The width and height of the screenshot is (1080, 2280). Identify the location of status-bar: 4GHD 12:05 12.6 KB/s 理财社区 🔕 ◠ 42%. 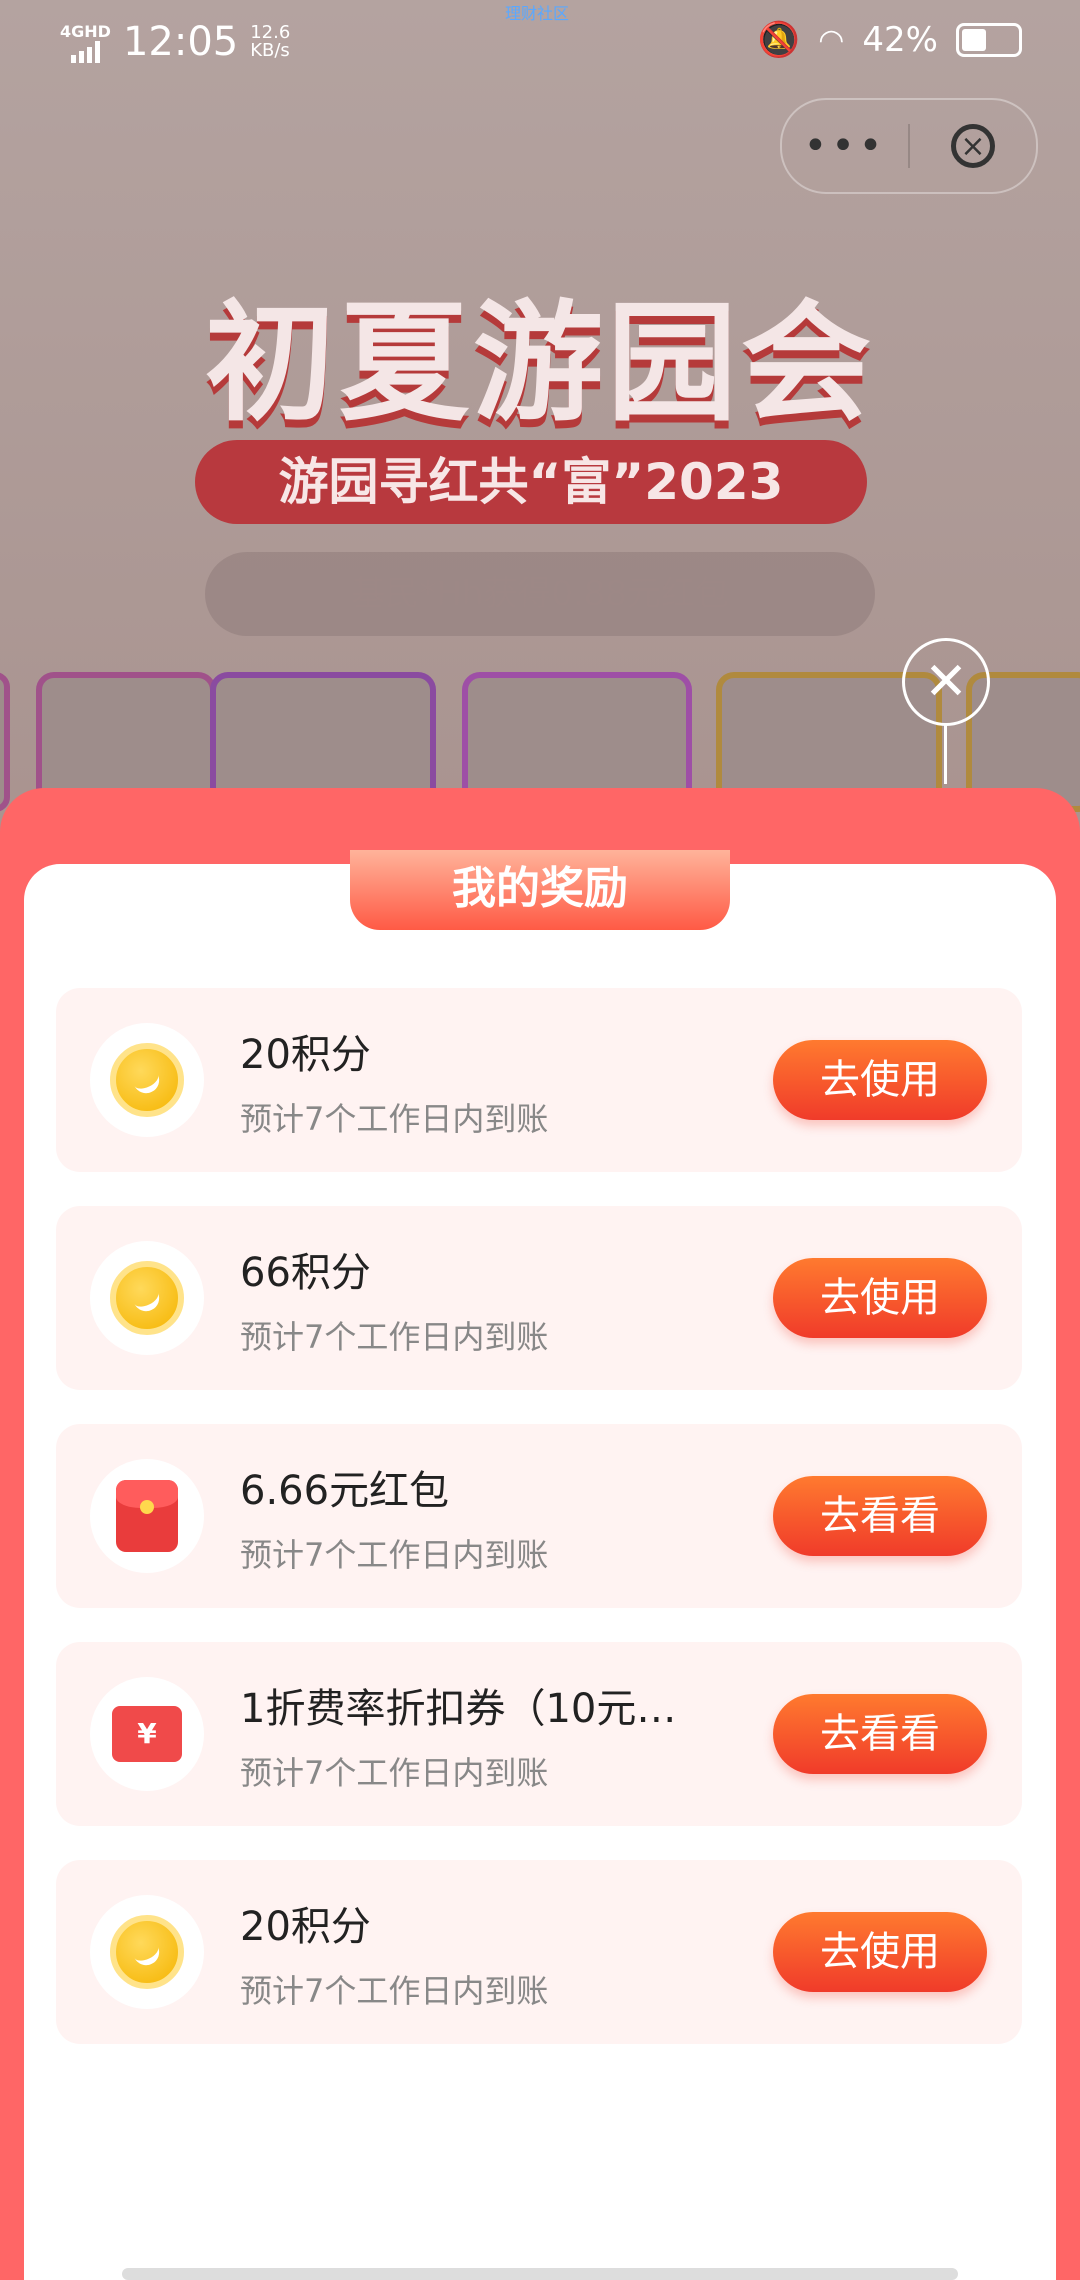
(540, 42).